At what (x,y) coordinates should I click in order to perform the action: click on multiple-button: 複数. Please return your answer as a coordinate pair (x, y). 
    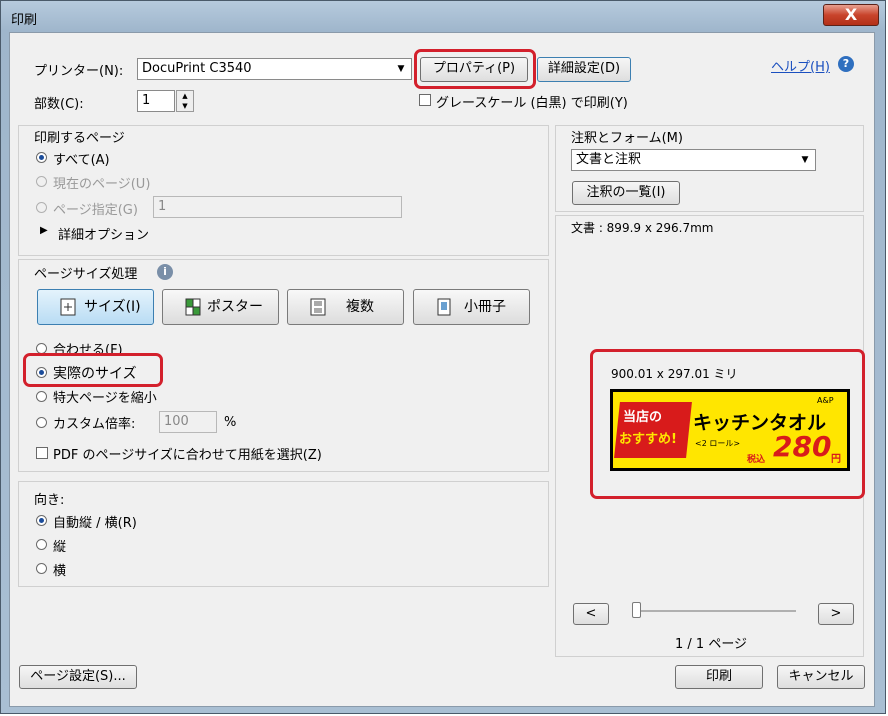
    Looking at the image, I should click on (345, 307).